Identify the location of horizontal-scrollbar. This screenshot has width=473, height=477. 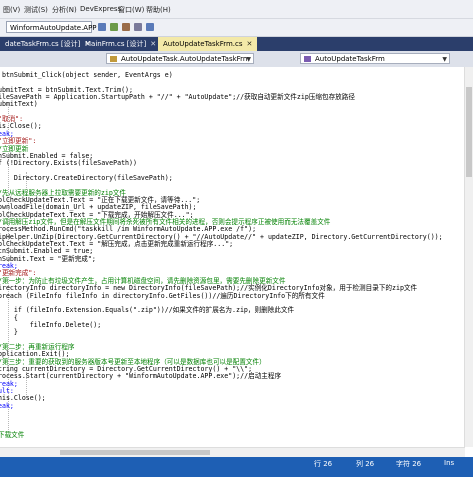
(232, 452).